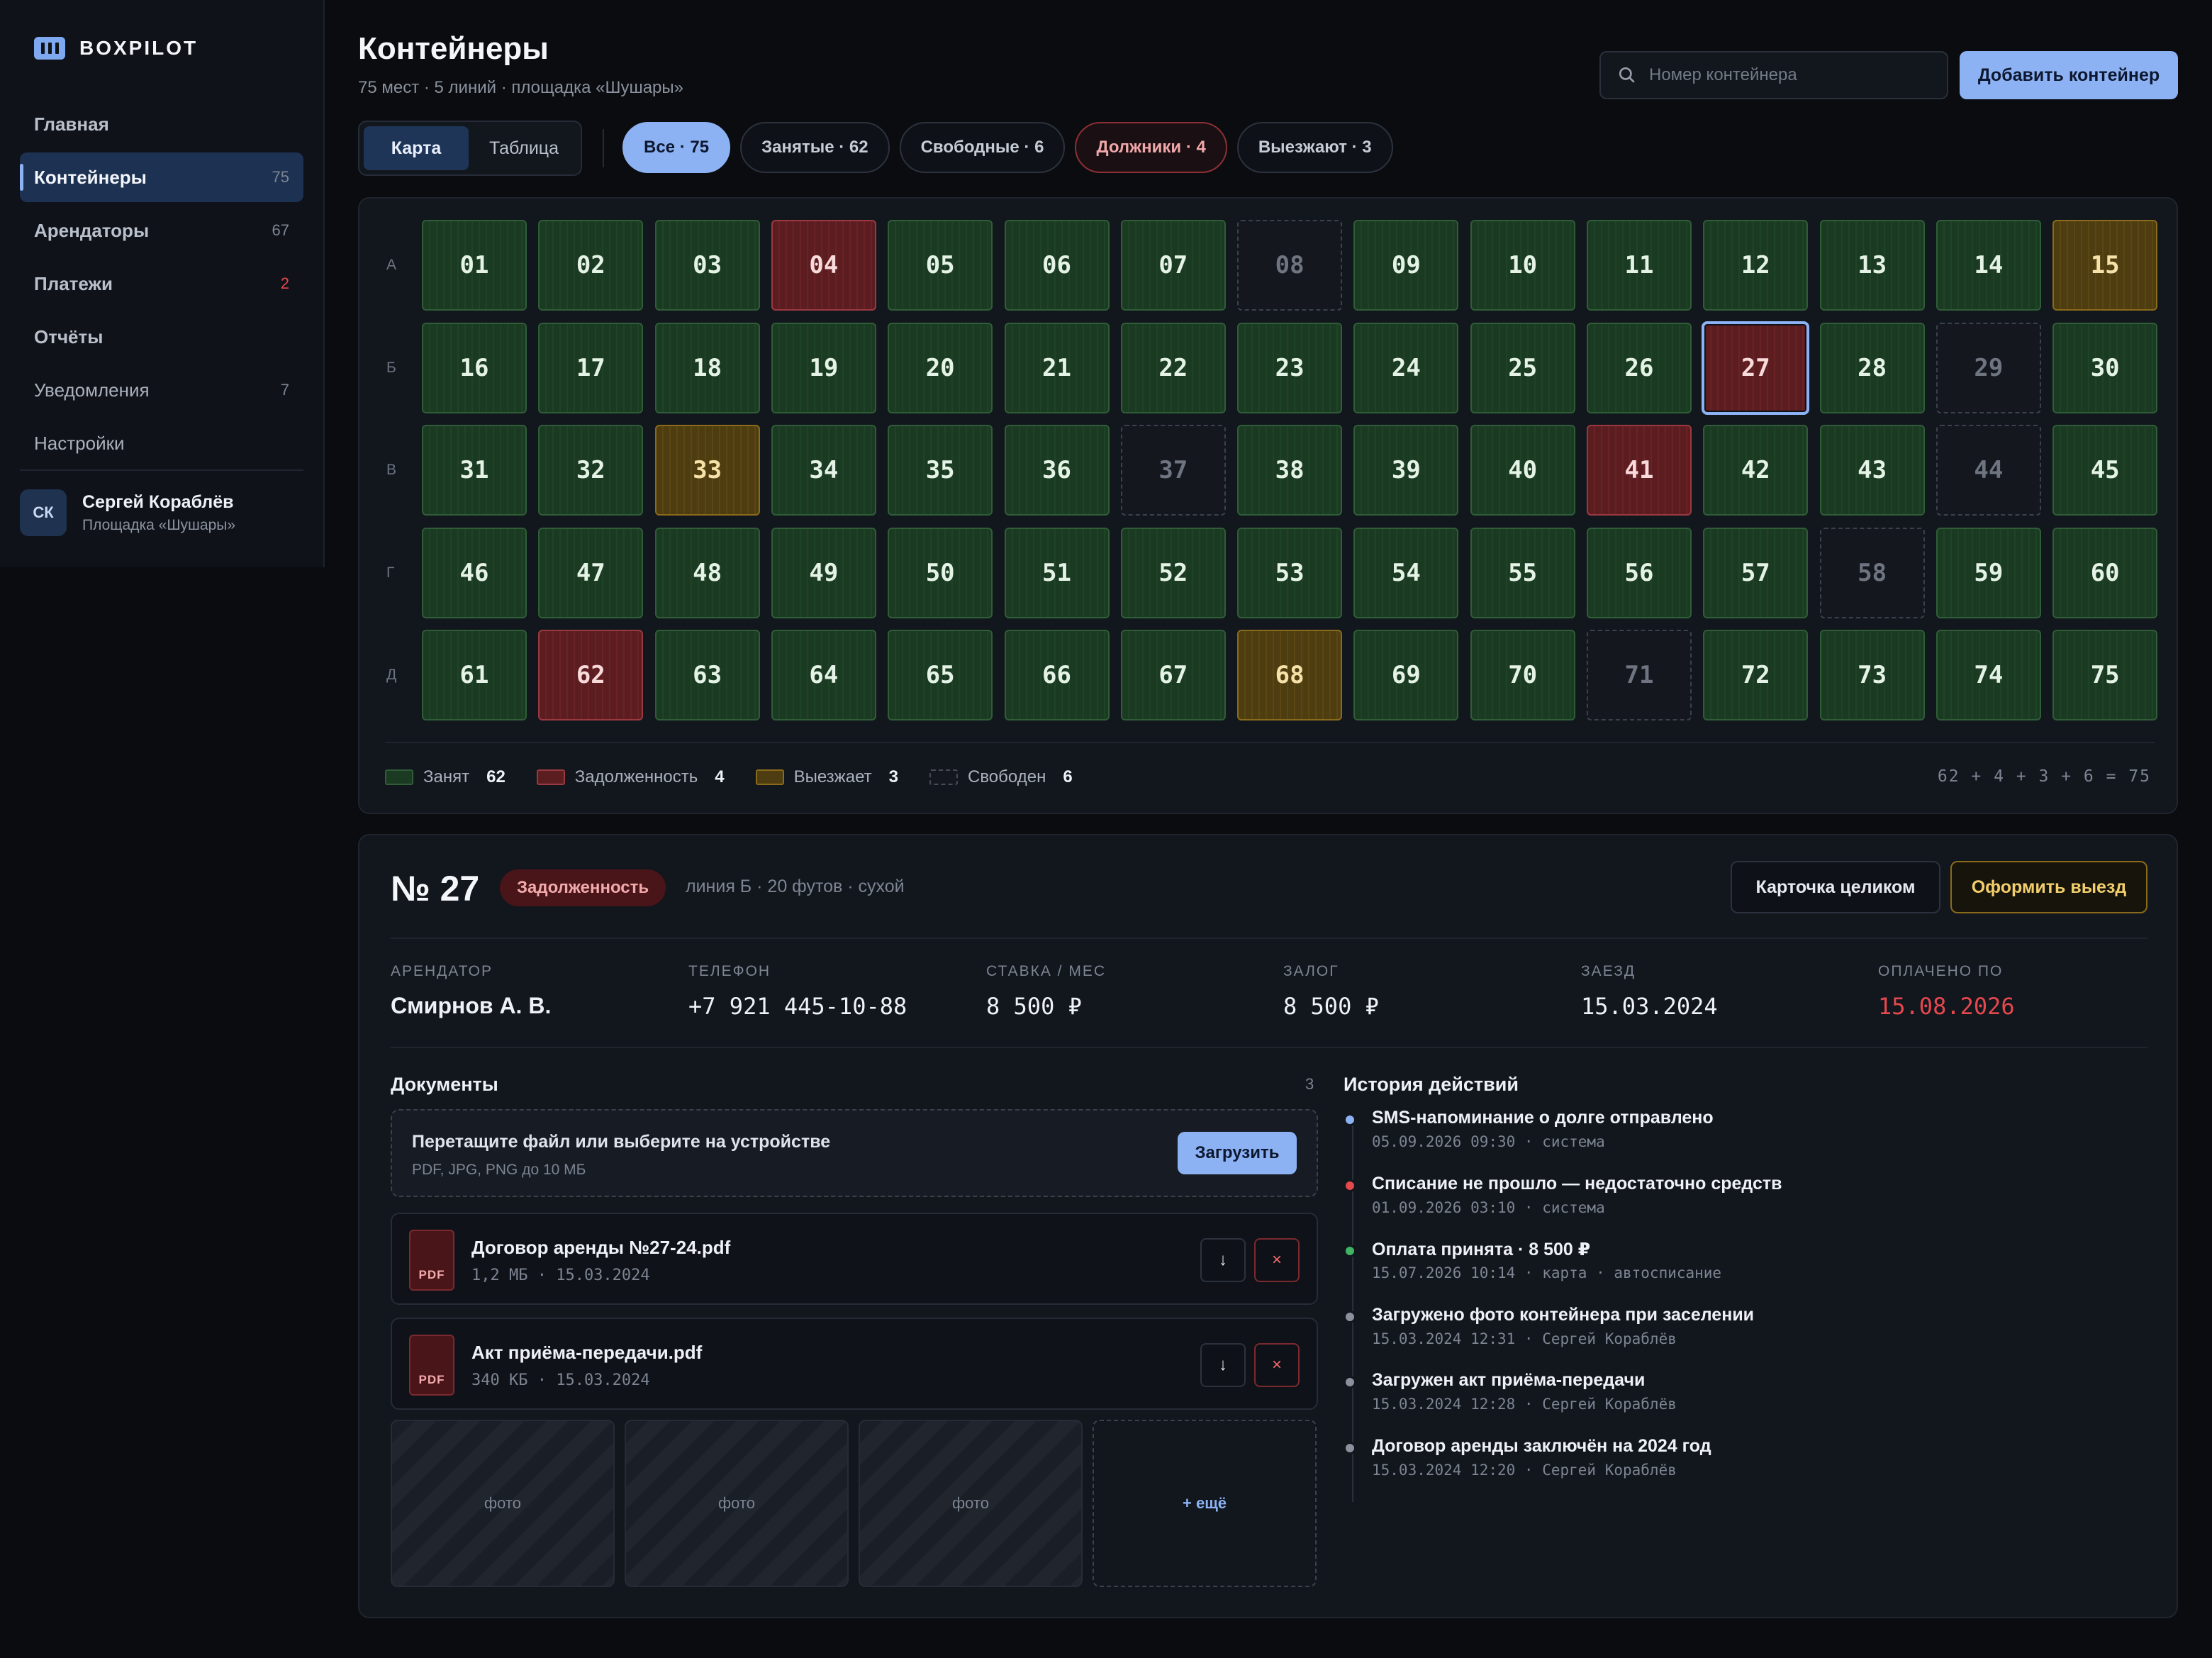 This screenshot has height=1658, width=2212. I want to click on container-cell: 44, so click(1988, 470).